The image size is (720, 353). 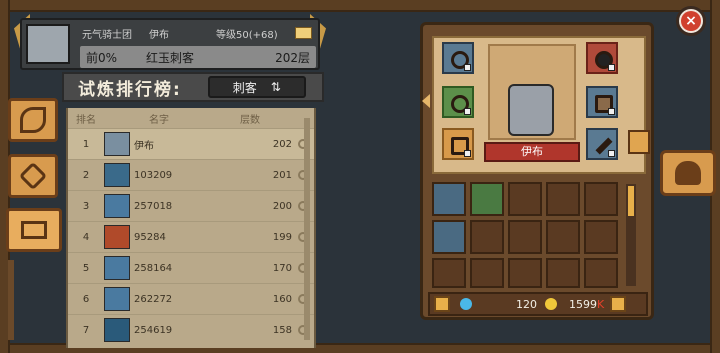 I want to click on leaderboard-row: 5 258164 170, so click(x=191, y=267).